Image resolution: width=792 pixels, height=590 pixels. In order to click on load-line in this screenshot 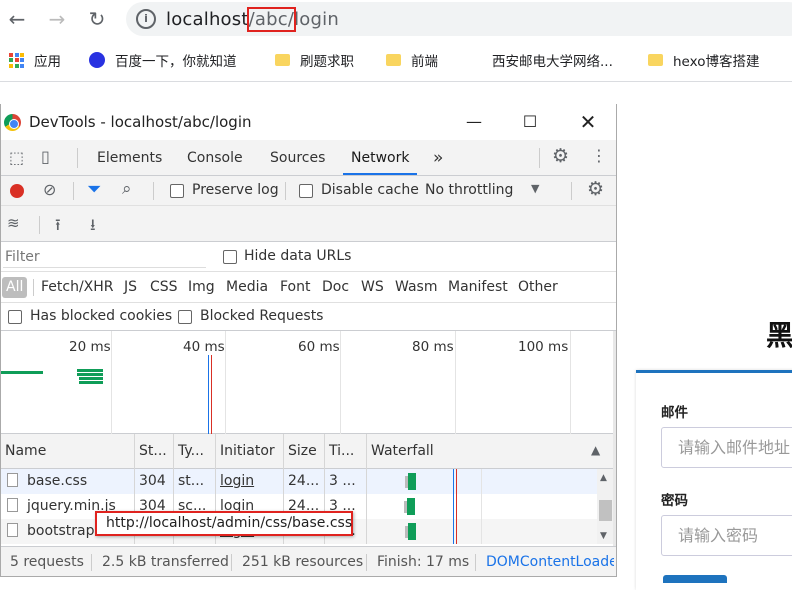, I will do `click(211, 394)`.